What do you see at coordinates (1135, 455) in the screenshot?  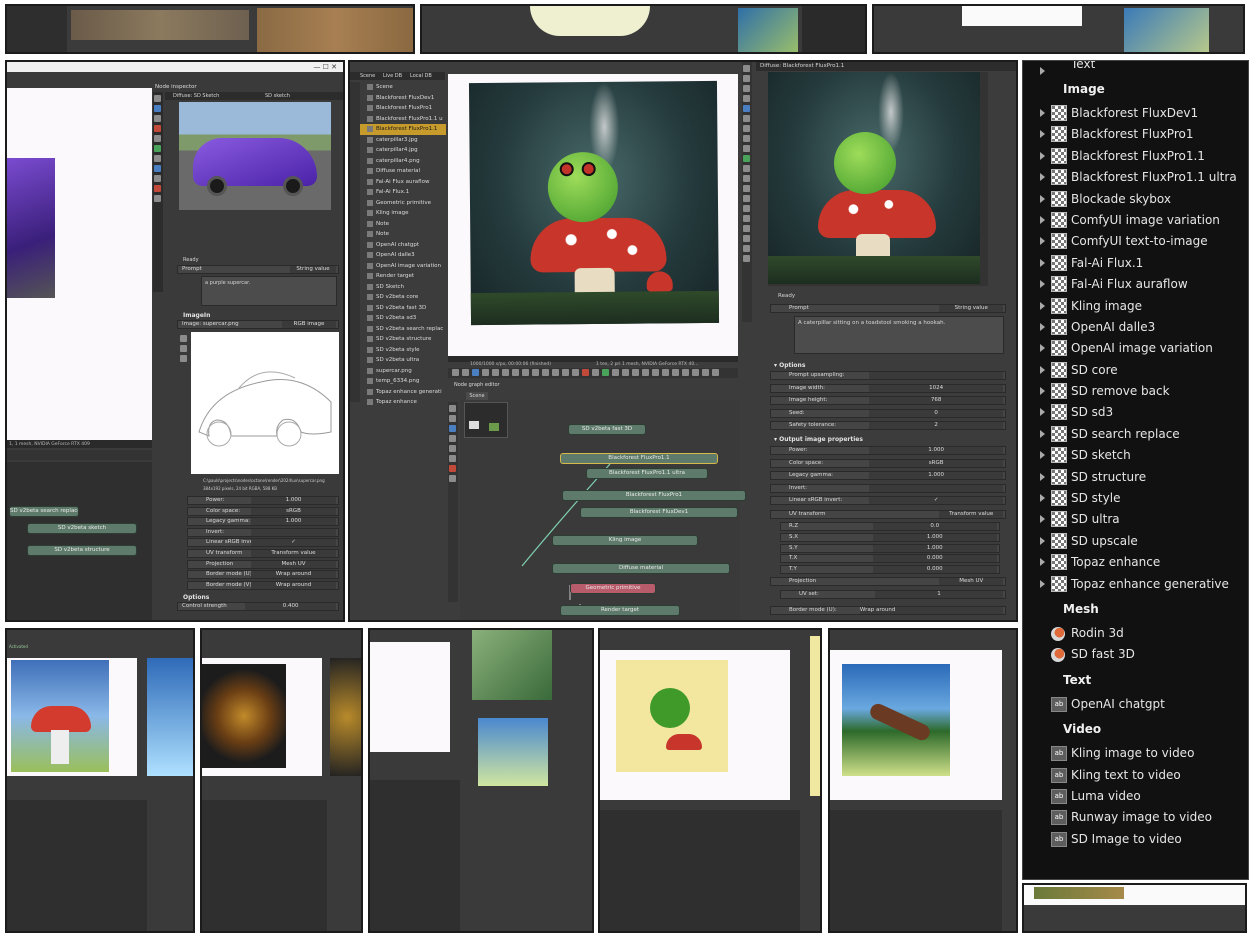 I see `menu-item: SD sketch` at bounding box center [1135, 455].